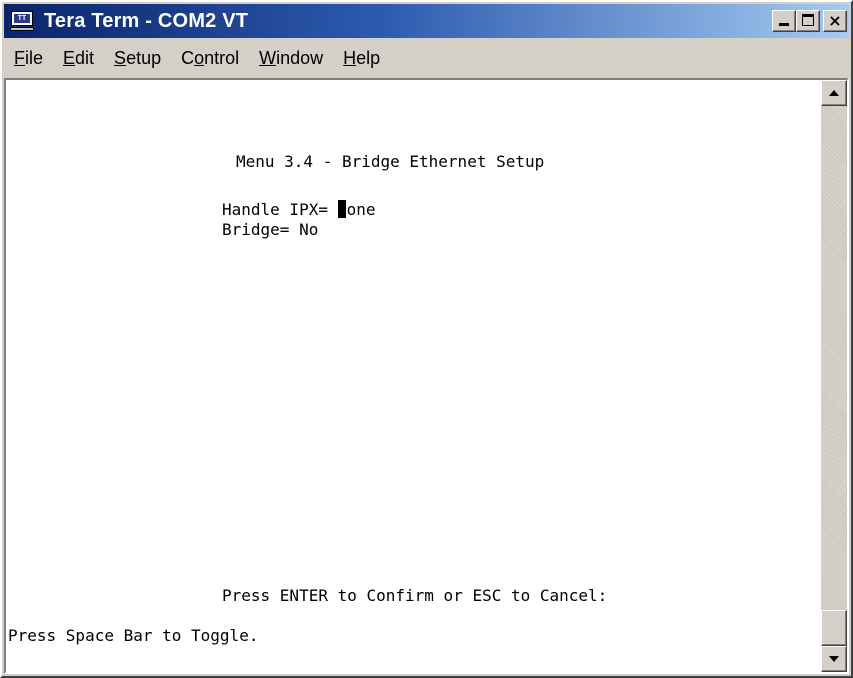 This screenshot has height=678, width=853. I want to click on menu-setup-mnemonic: S, so click(120, 57).